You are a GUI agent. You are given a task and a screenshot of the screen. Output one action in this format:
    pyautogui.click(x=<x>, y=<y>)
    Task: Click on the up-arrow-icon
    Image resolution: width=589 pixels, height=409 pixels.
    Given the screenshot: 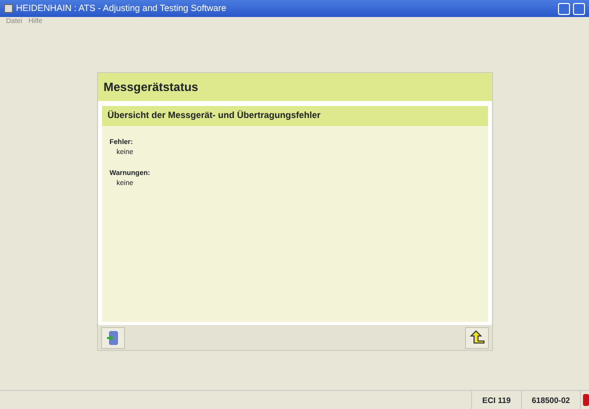 What is the action you would take?
    pyautogui.click(x=476, y=338)
    